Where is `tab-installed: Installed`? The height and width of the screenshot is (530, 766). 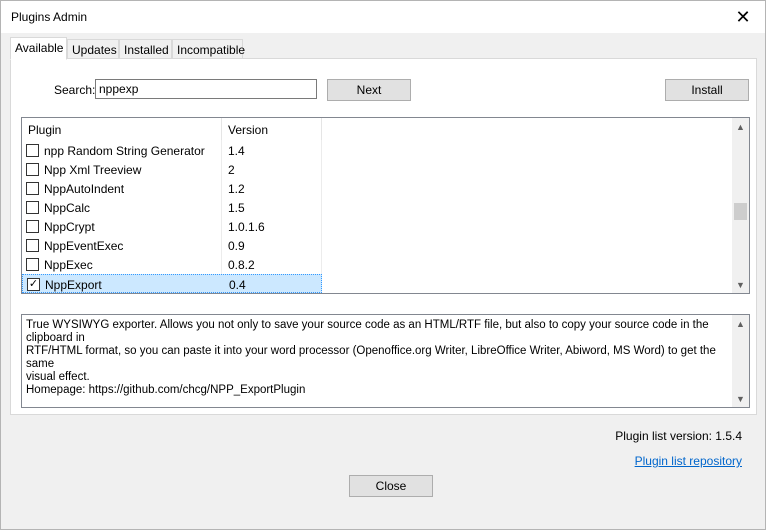 tab-installed: Installed is located at coordinates (145, 49).